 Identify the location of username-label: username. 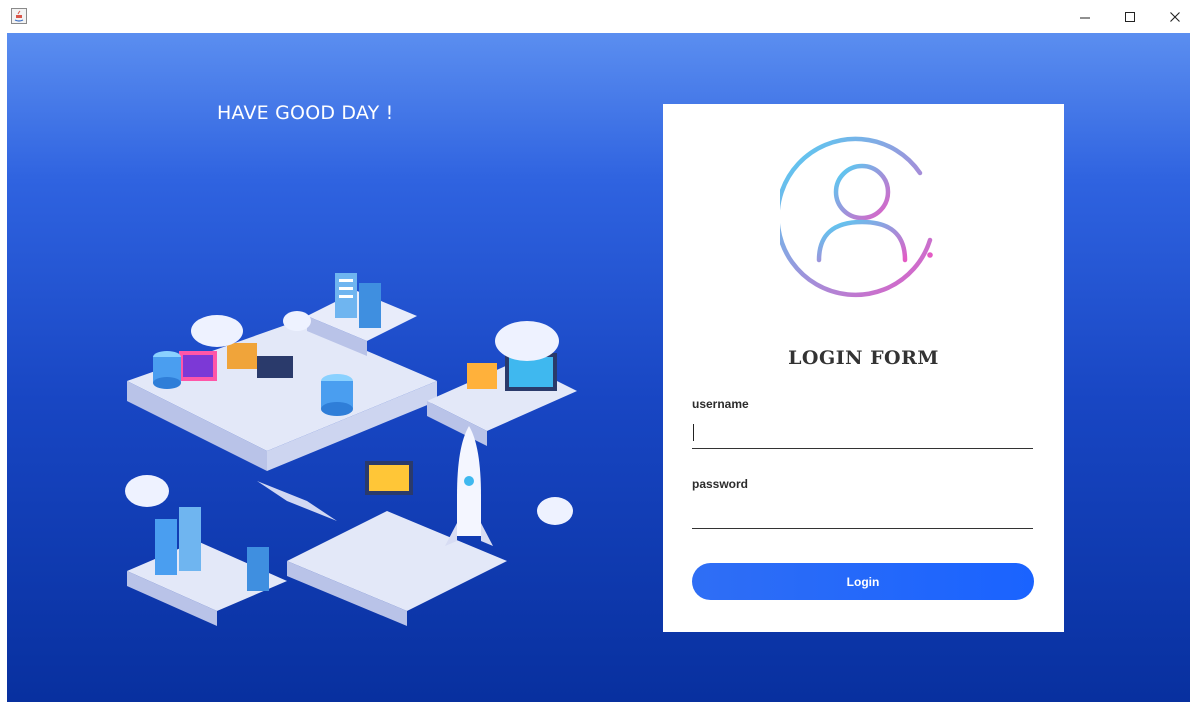
(720, 404).